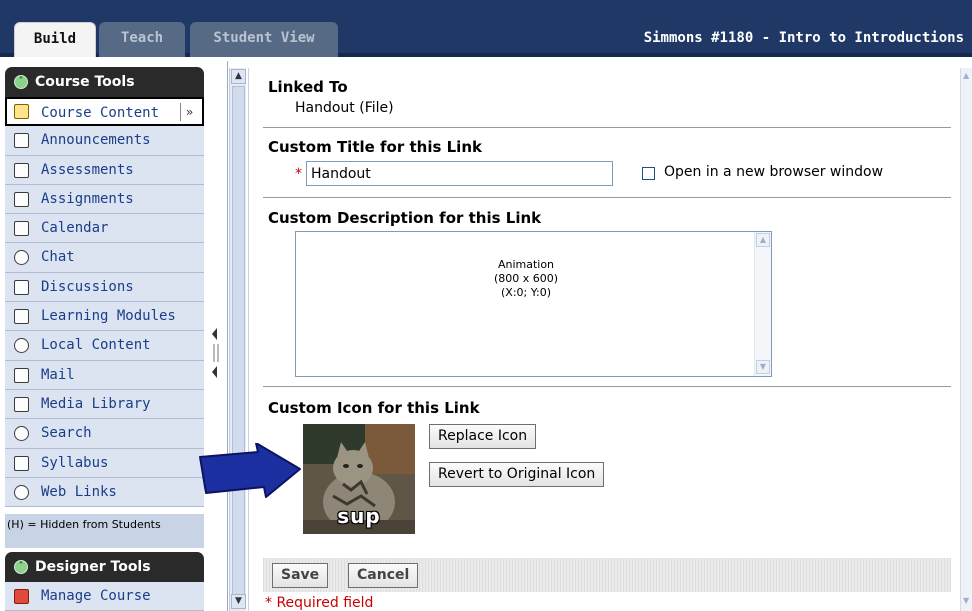 This screenshot has width=972, height=611. I want to click on sidebar-item-web-links: Web Links, so click(104, 492).